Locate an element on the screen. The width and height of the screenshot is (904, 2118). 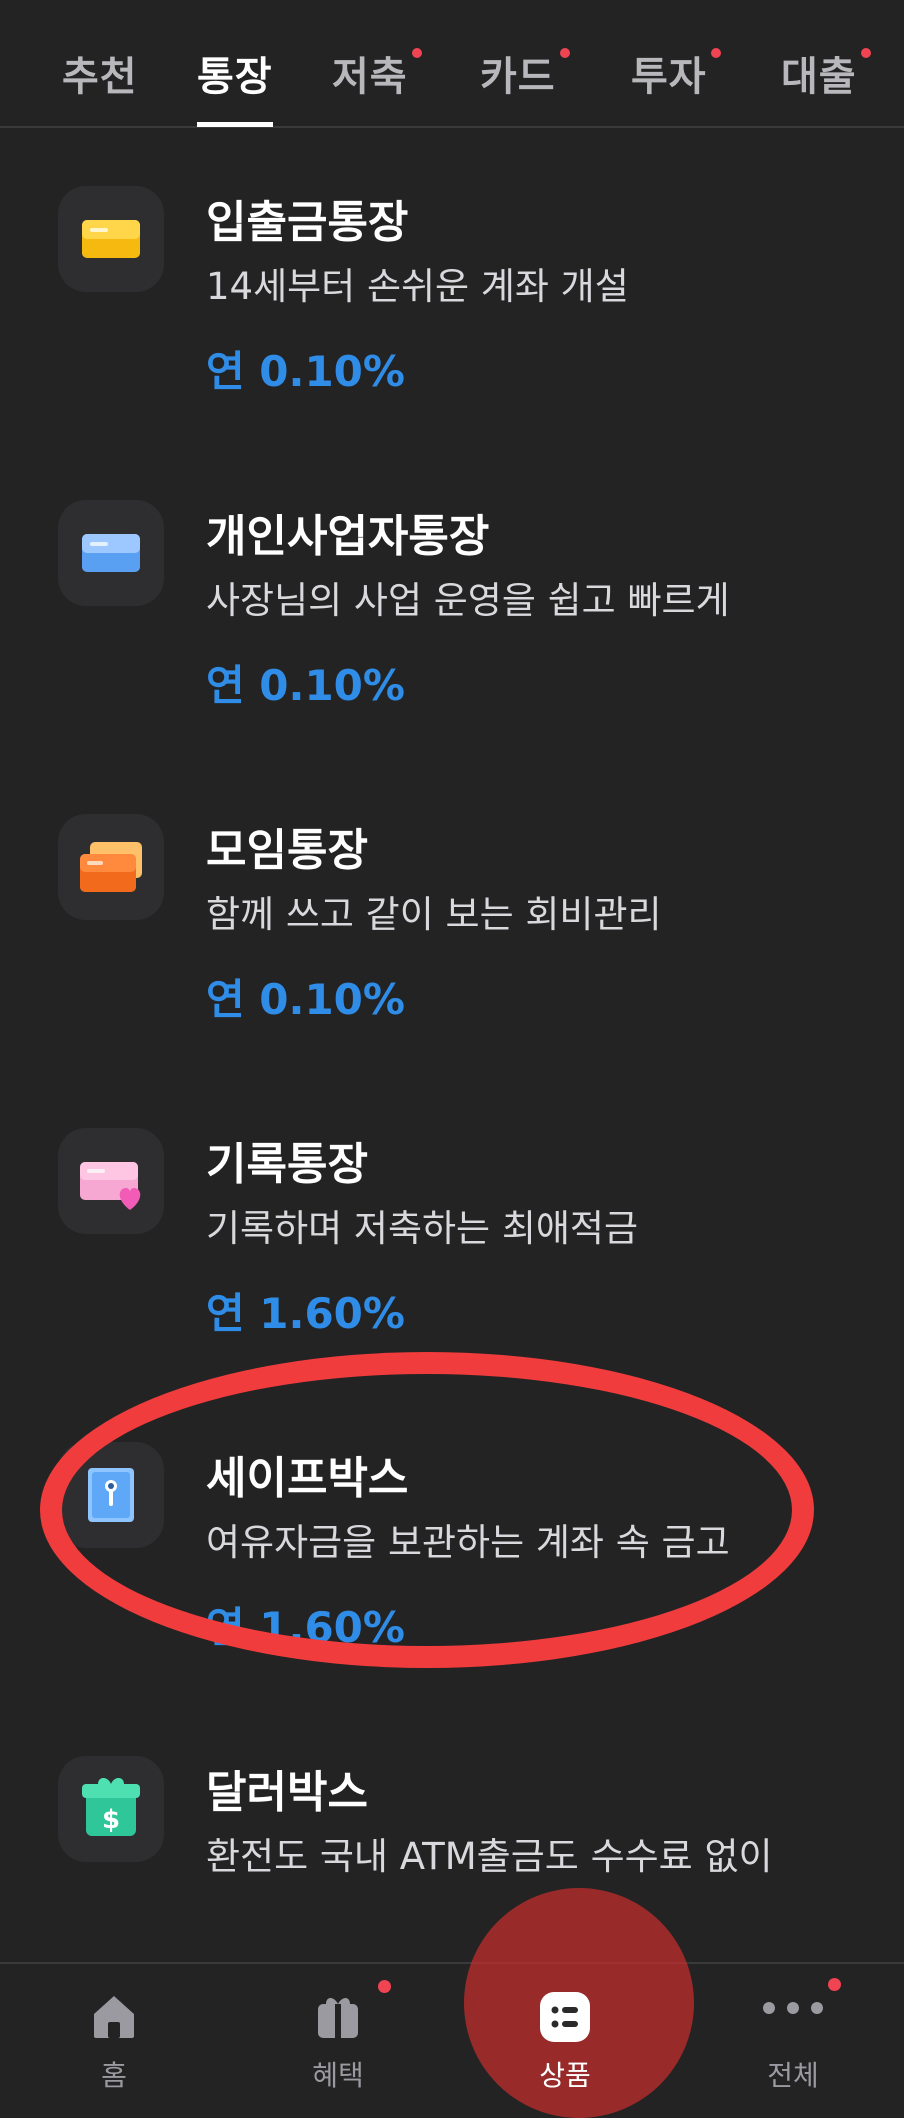
dollar-gift-icon: $ is located at coordinates (111, 1809).